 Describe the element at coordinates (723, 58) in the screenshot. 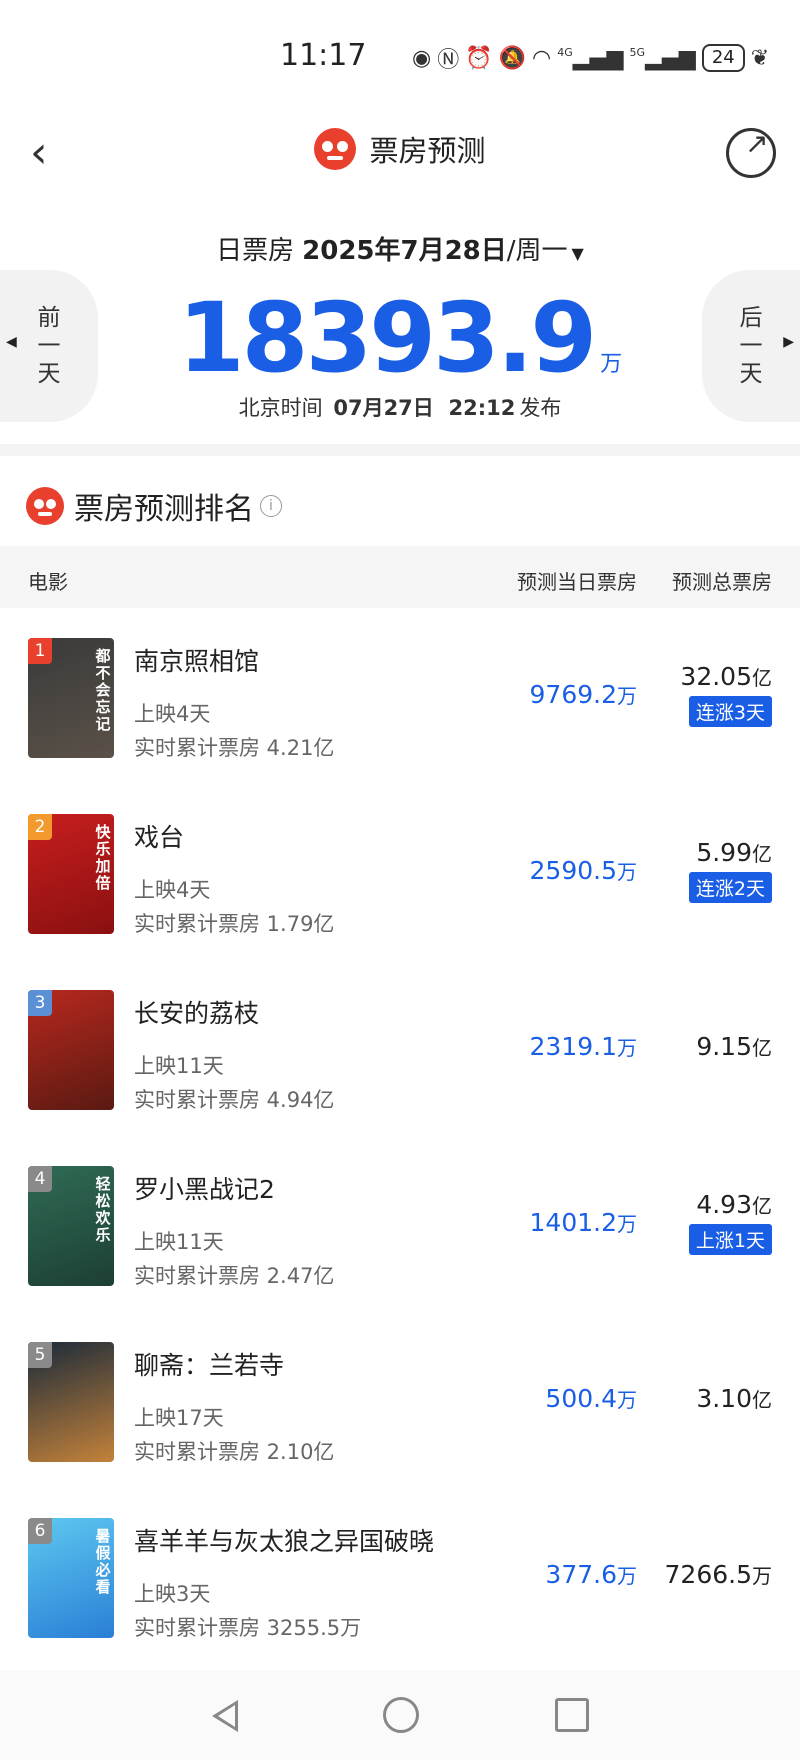

I see `battery-icon: 24` at that location.